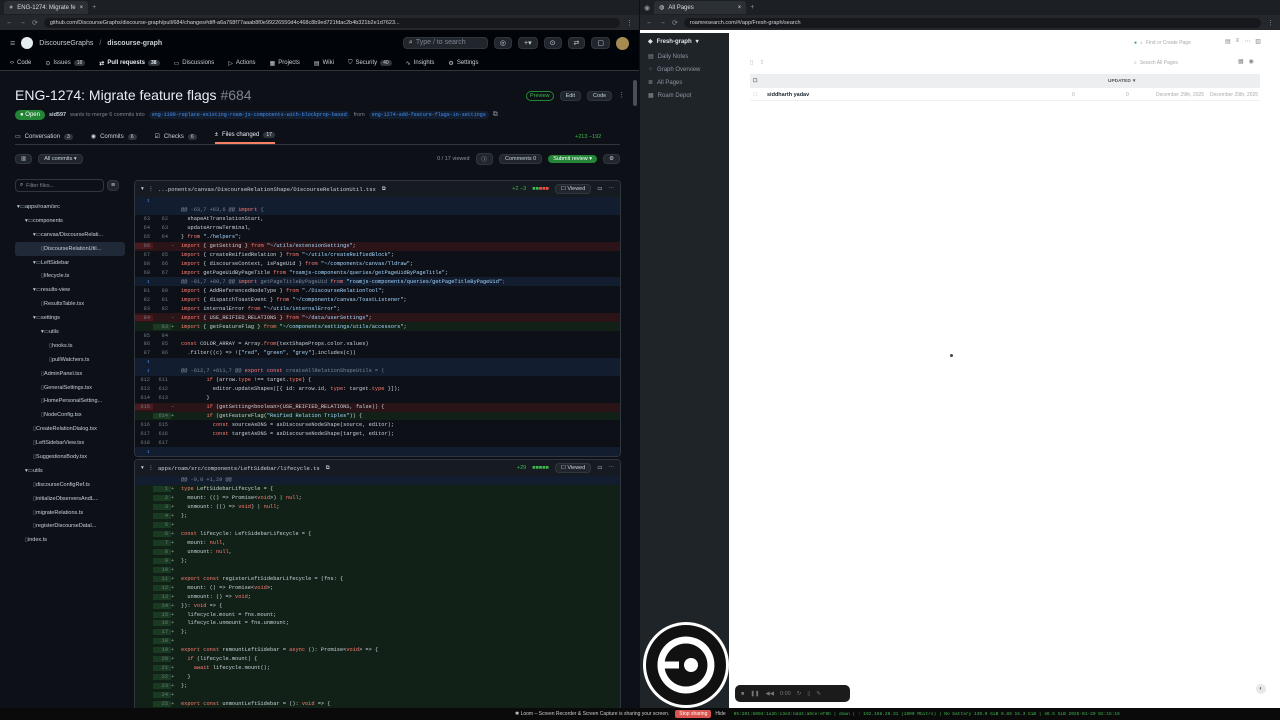  I want to click on select-all-checkbox: ☐, so click(759, 81).